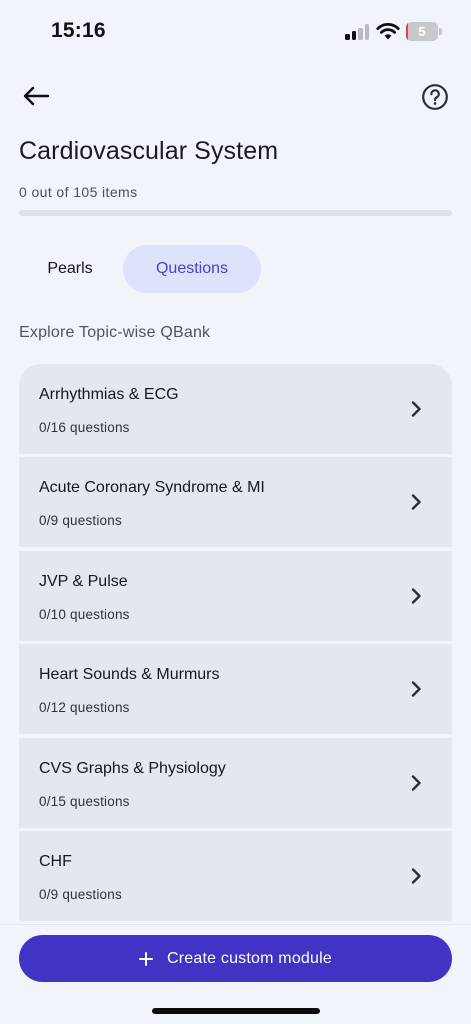 The width and height of the screenshot is (471, 1024). What do you see at coordinates (146, 958) in the screenshot?
I see `plus-icon` at bounding box center [146, 958].